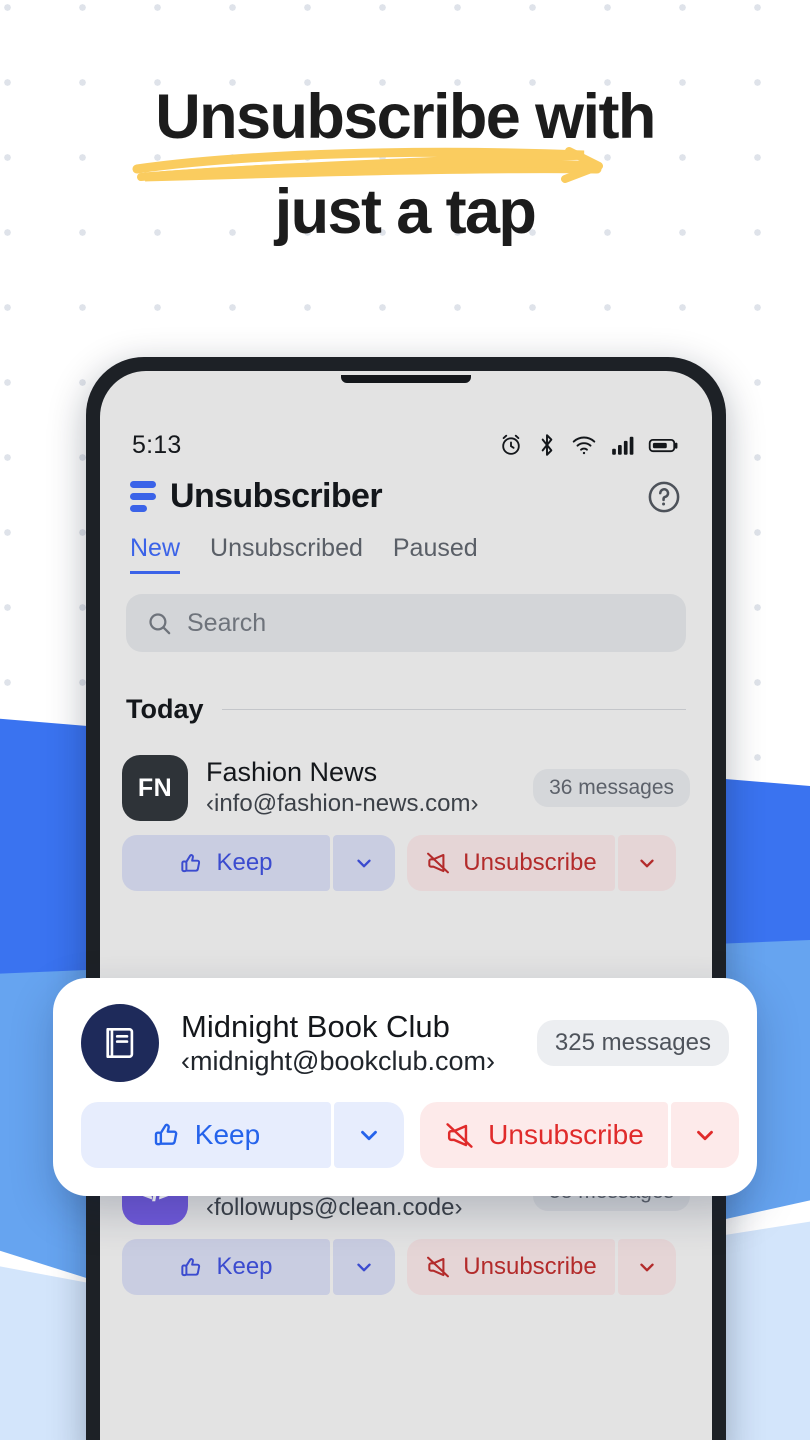 The width and height of the screenshot is (810, 1440). I want to click on alarm-icon, so click(511, 444).